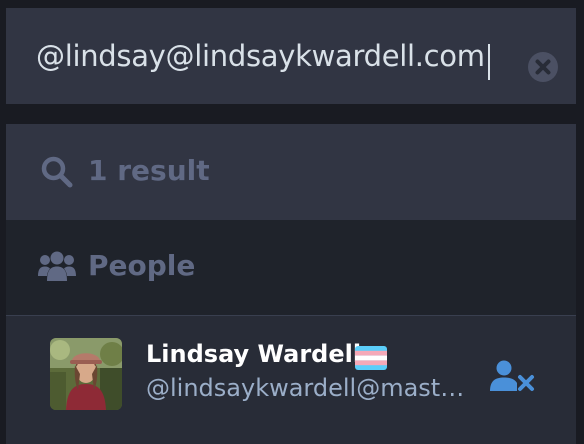 This screenshot has height=444, width=584. I want to click on account-display-name: Lindsay Wardell, so click(253, 354).